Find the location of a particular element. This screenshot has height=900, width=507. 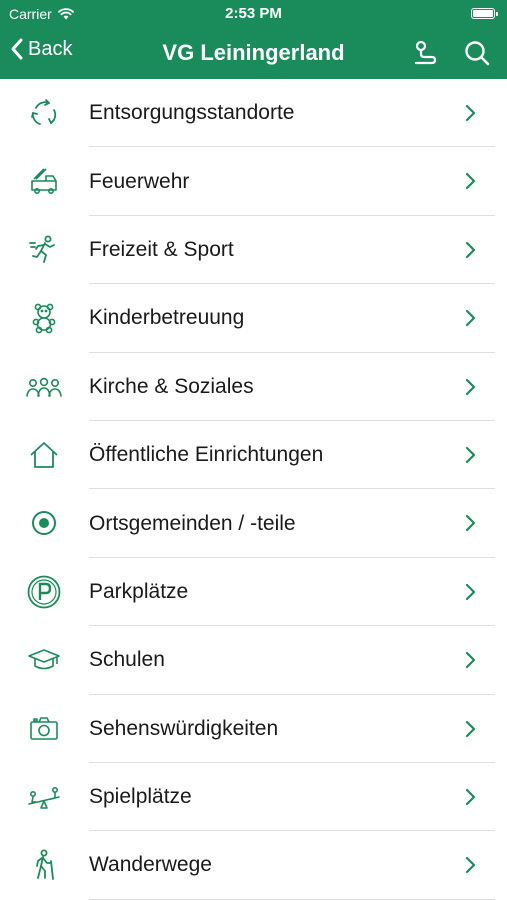

people-group-icon is located at coordinates (44, 387).